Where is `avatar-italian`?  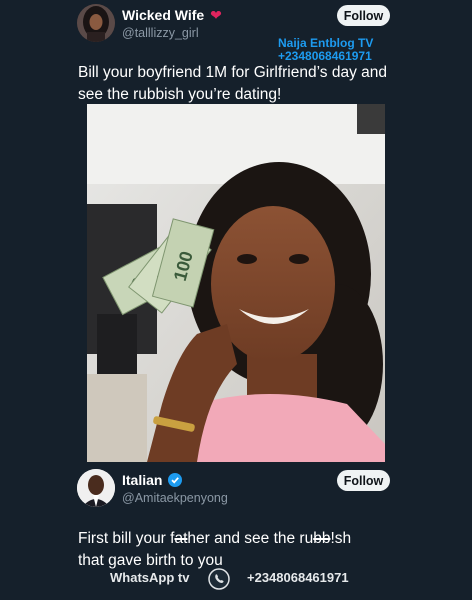
avatar-italian is located at coordinates (96, 488).